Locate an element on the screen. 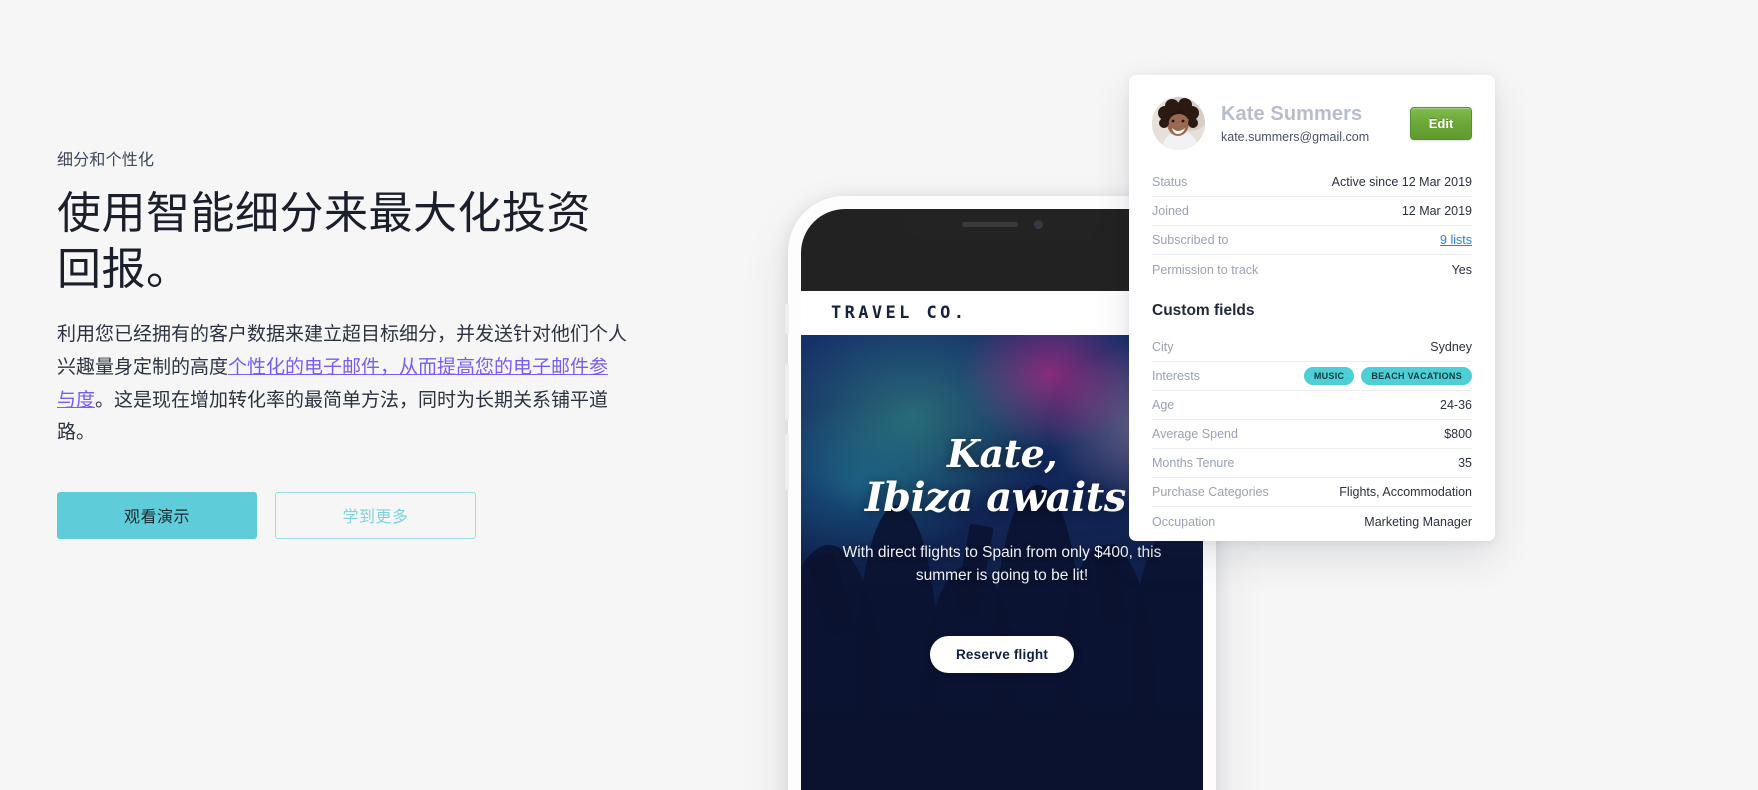 This screenshot has width=1758, height=790. row-value: Marketing Manager is located at coordinates (1418, 521).